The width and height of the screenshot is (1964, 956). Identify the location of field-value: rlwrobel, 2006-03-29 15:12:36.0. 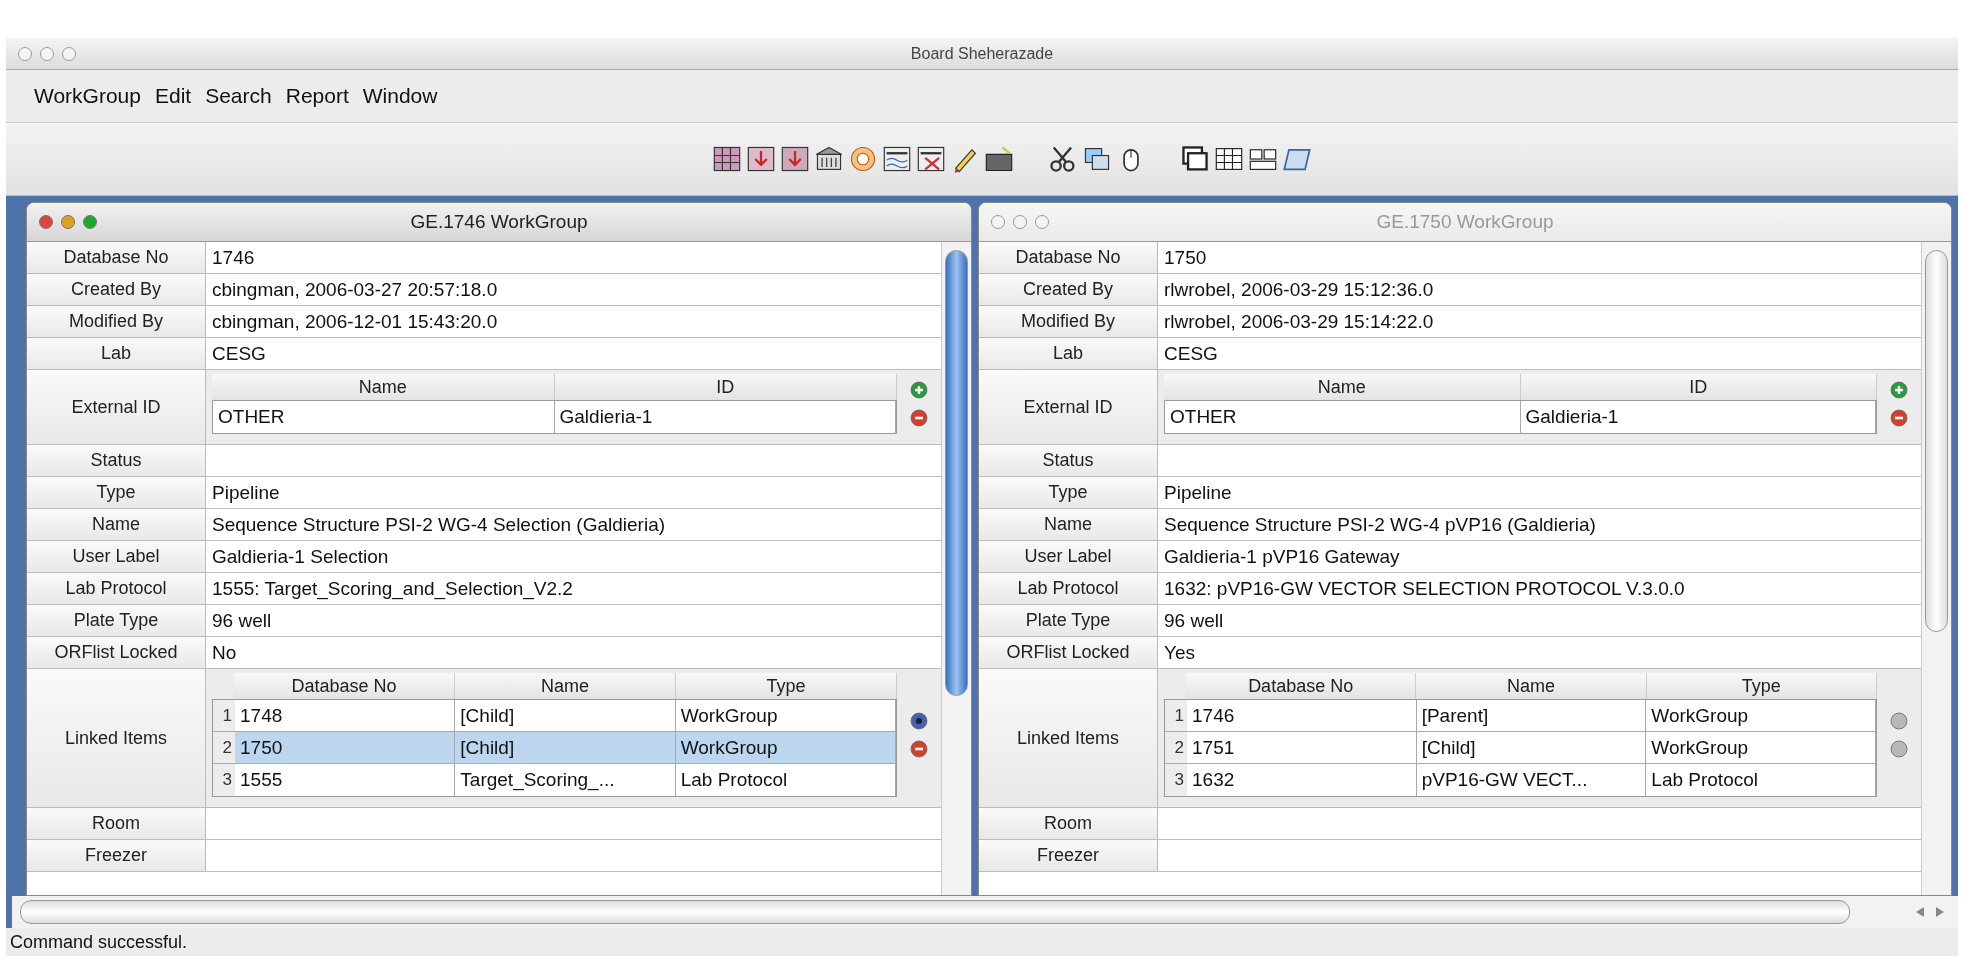
(1539, 289).